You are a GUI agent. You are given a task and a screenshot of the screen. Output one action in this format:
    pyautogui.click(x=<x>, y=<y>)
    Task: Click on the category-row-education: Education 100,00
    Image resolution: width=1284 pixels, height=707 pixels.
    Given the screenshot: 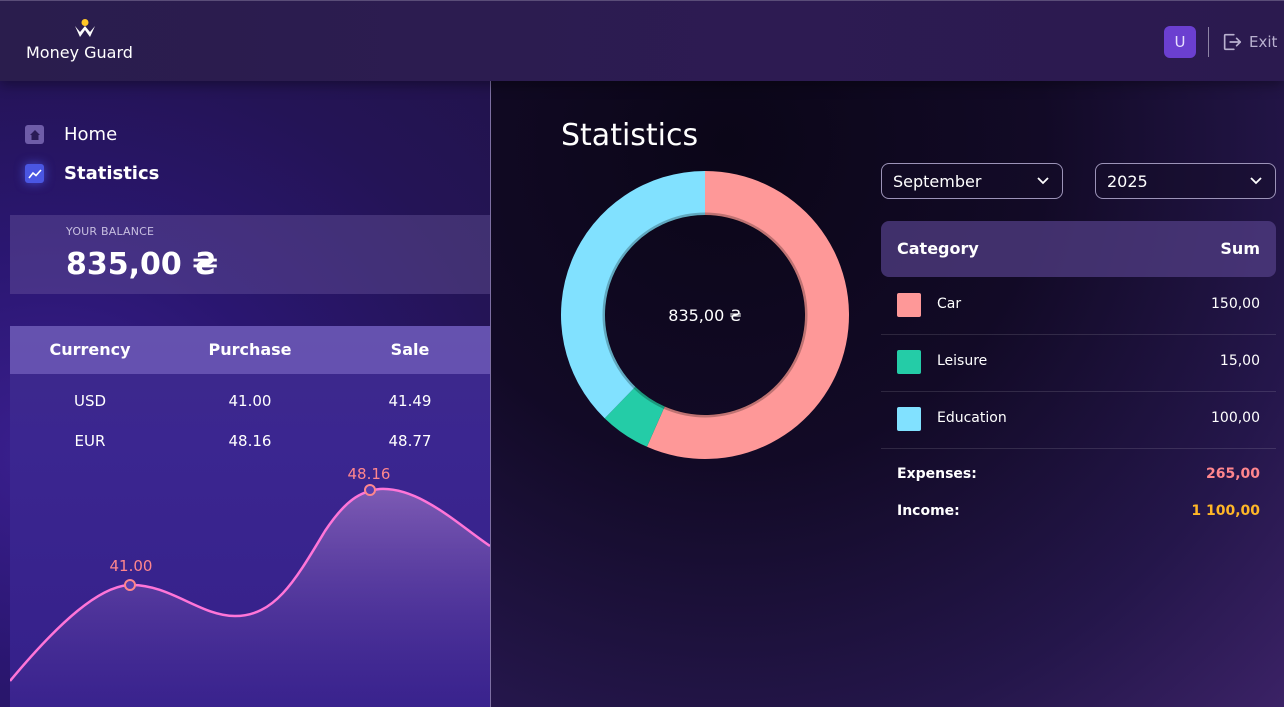 What is the action you would take?
    pyautogui.click(x=1078, y=420)
    